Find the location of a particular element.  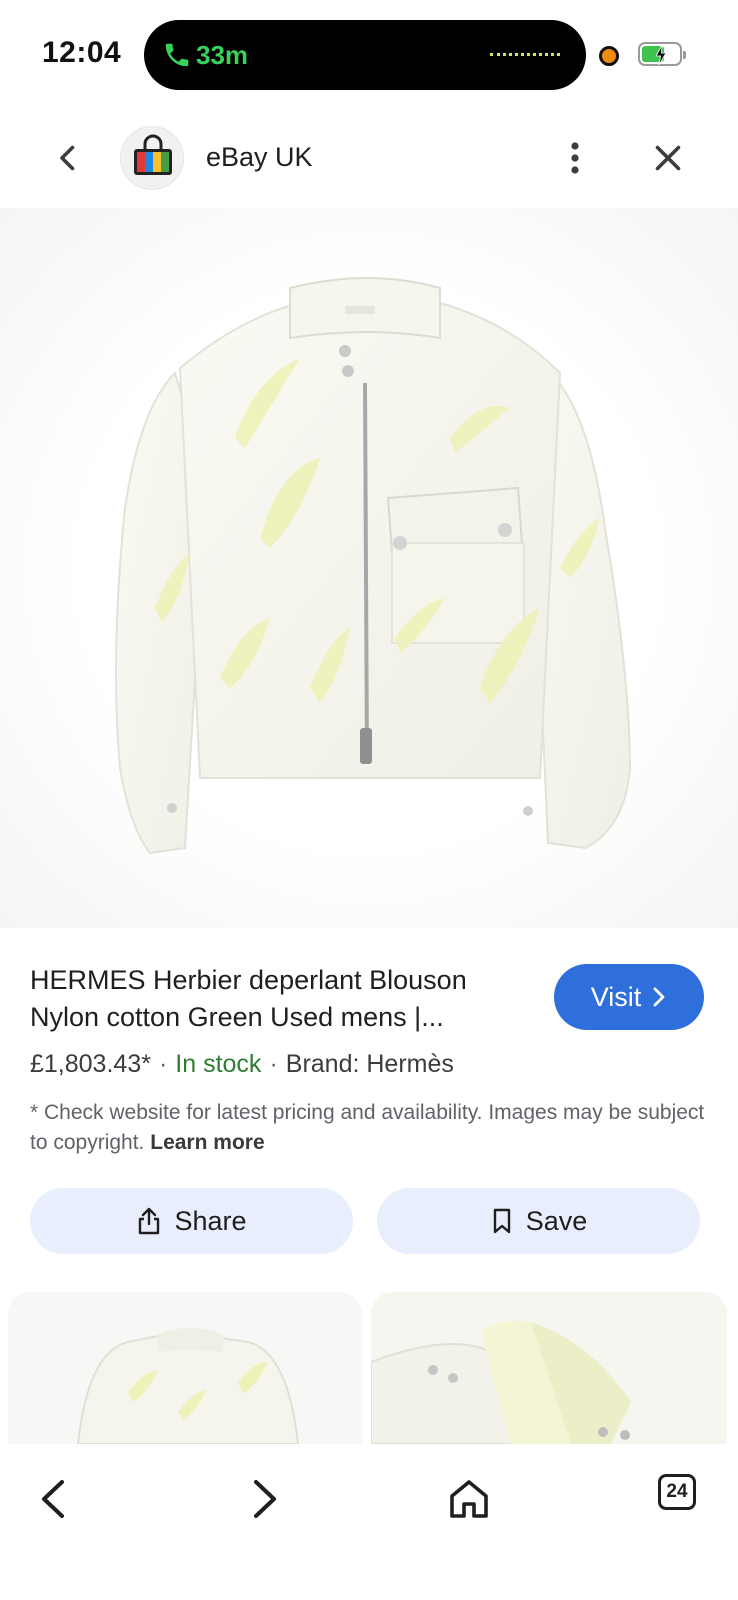

bottom-nav: 24 is located at coordinates (369, 1522).